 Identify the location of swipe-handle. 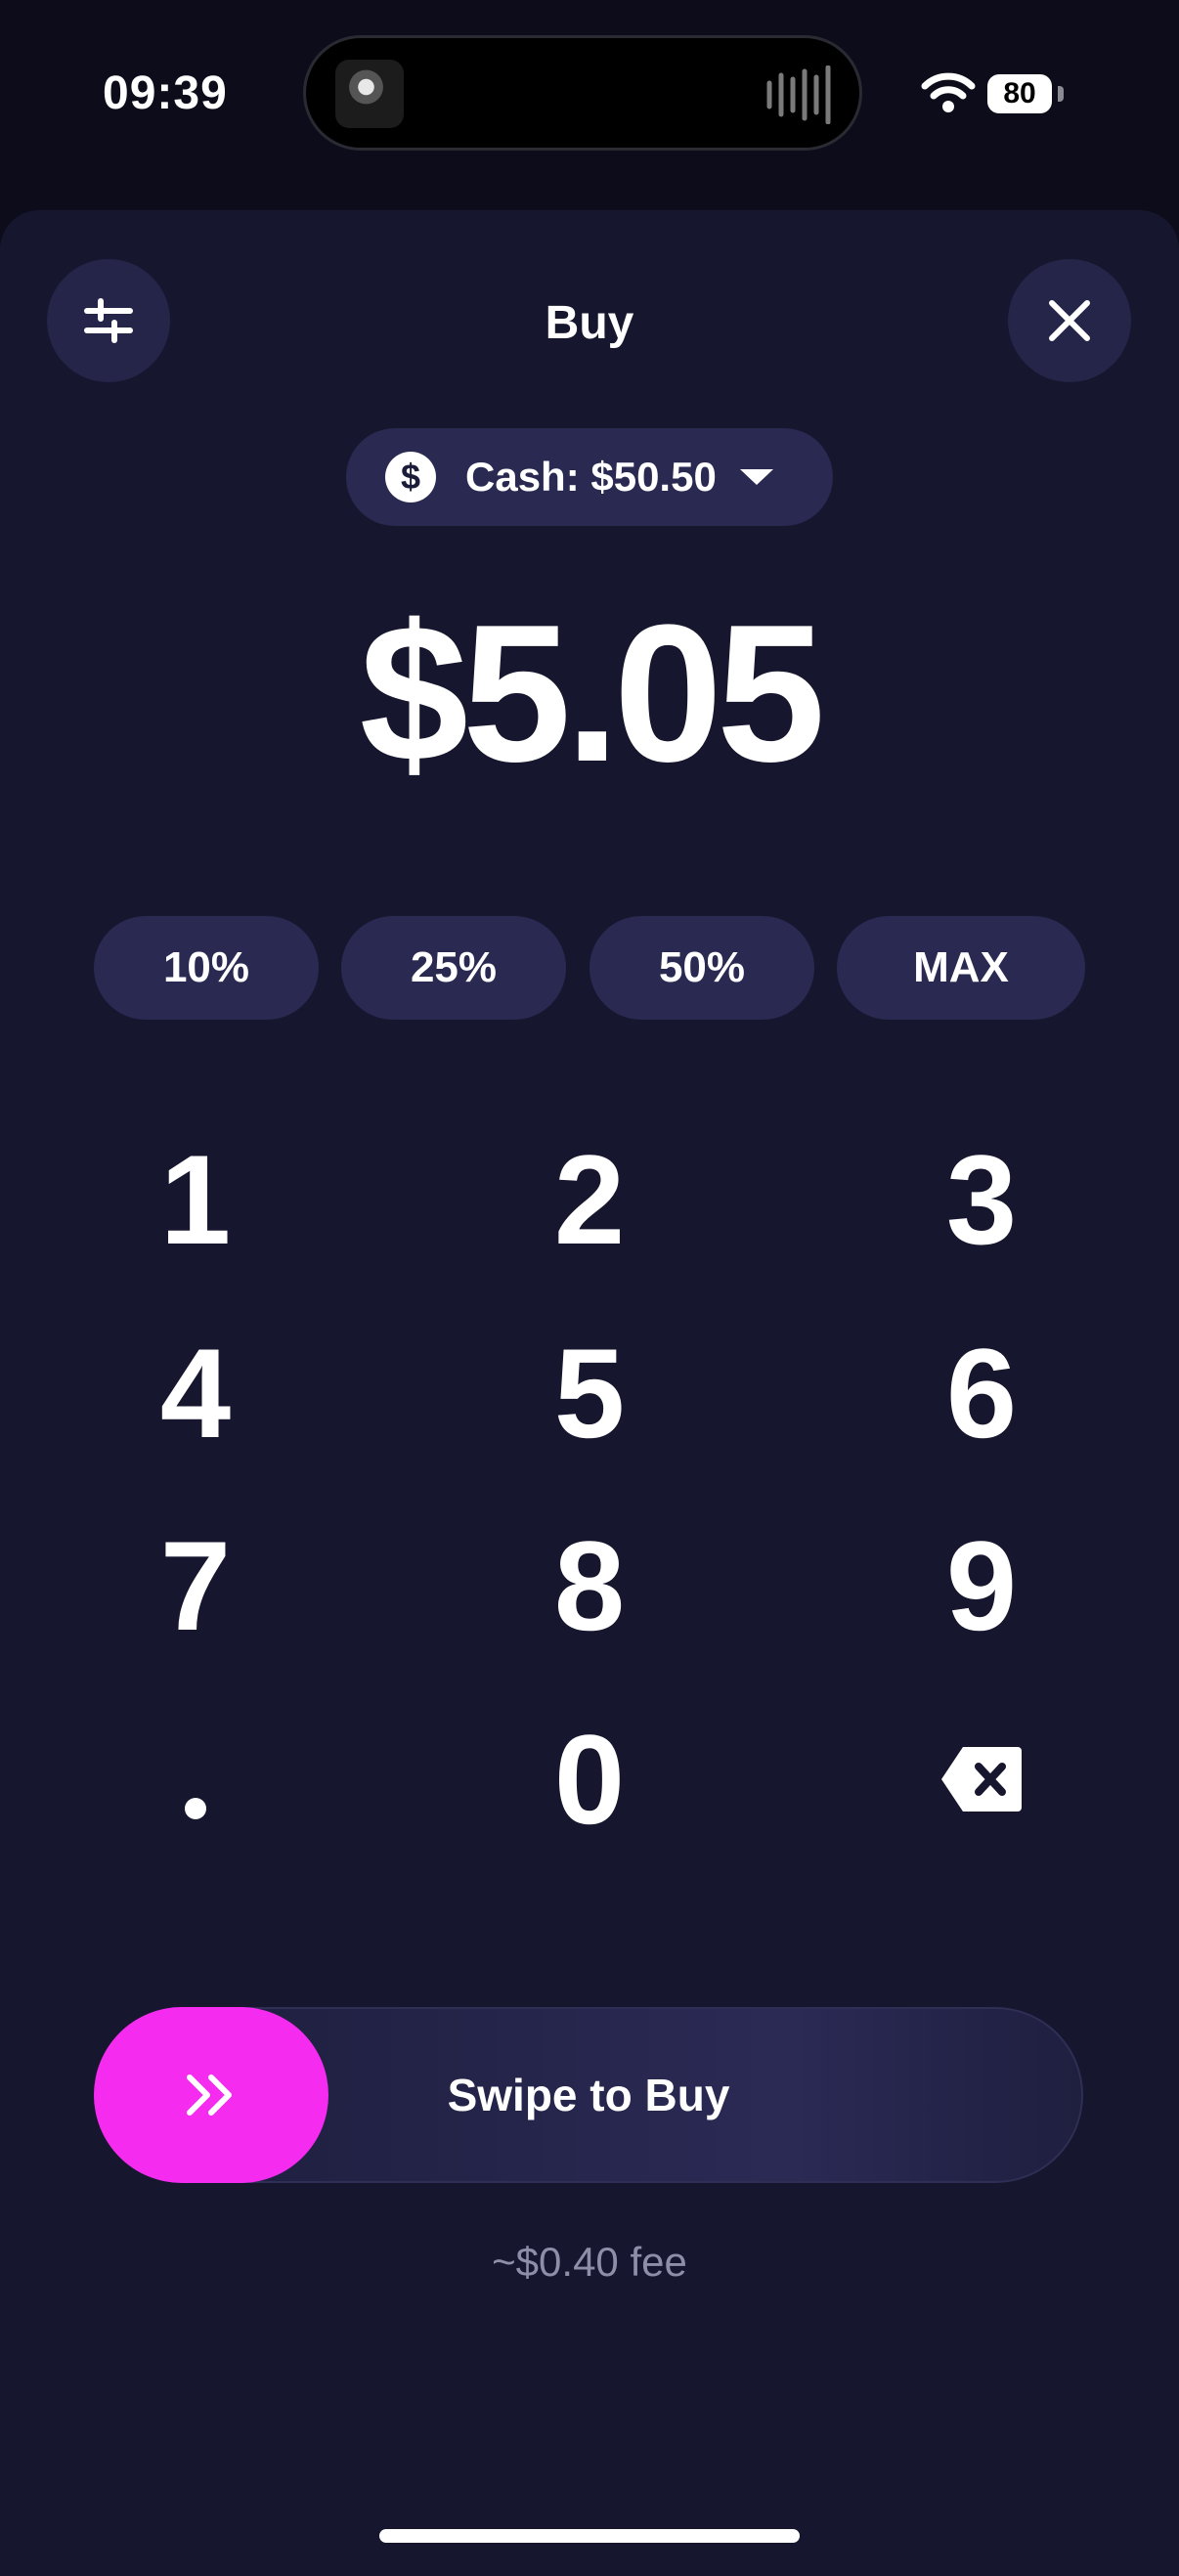
(211, 2095).